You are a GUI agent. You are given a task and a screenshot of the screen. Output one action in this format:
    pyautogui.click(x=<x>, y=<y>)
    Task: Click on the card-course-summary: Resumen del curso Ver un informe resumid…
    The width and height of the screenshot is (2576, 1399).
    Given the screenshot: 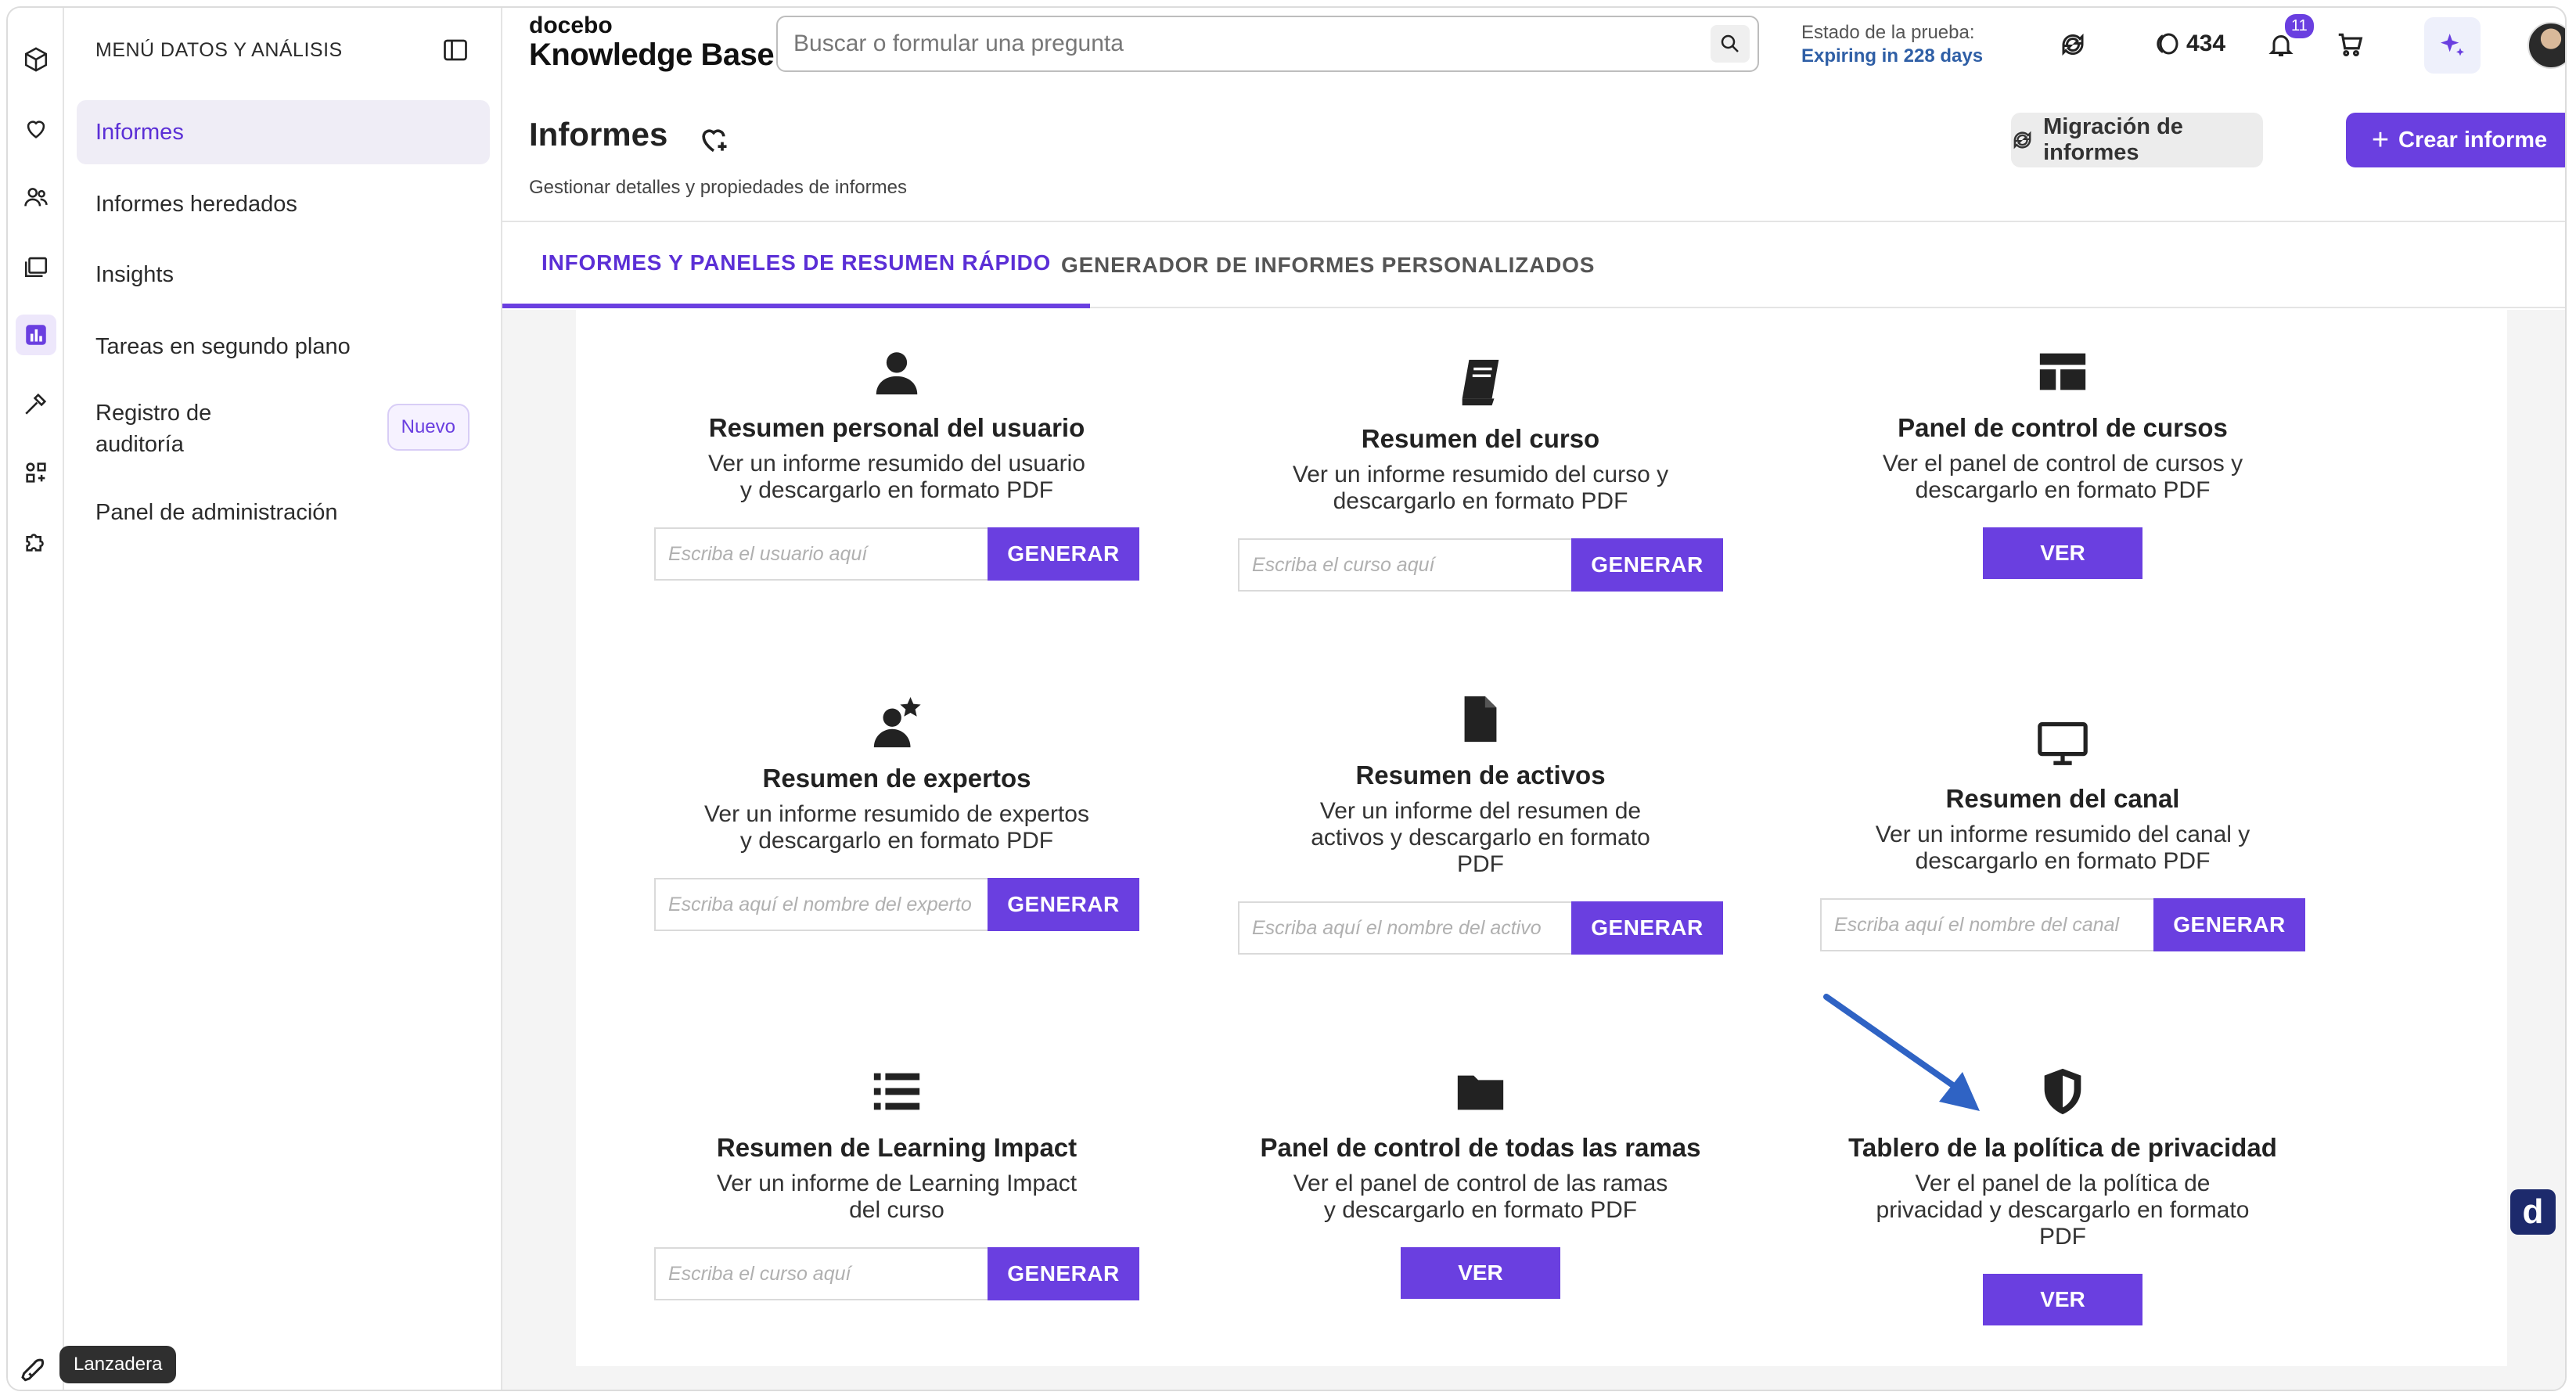 What is the action you would take?
    pyautogui.click(x=1481, y=473)
    